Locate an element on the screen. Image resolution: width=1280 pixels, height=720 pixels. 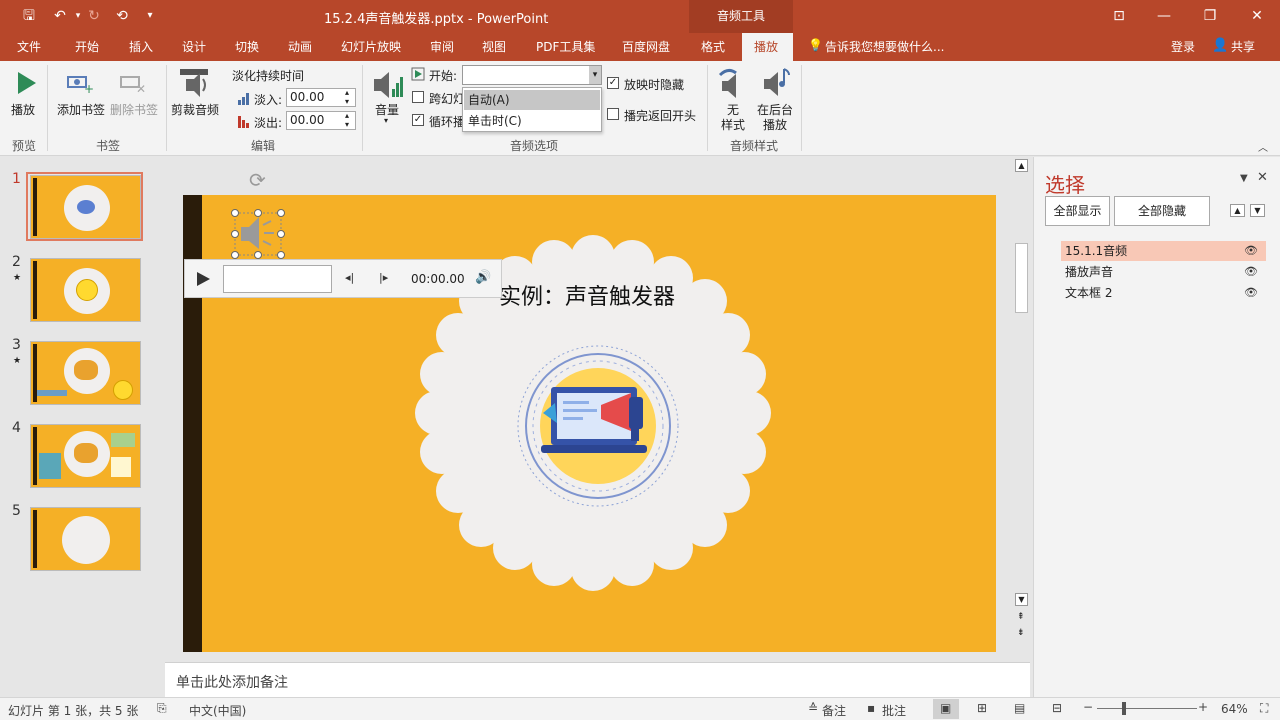
scroll-down-icon: ▼ is located at coordinates (1021, 599).